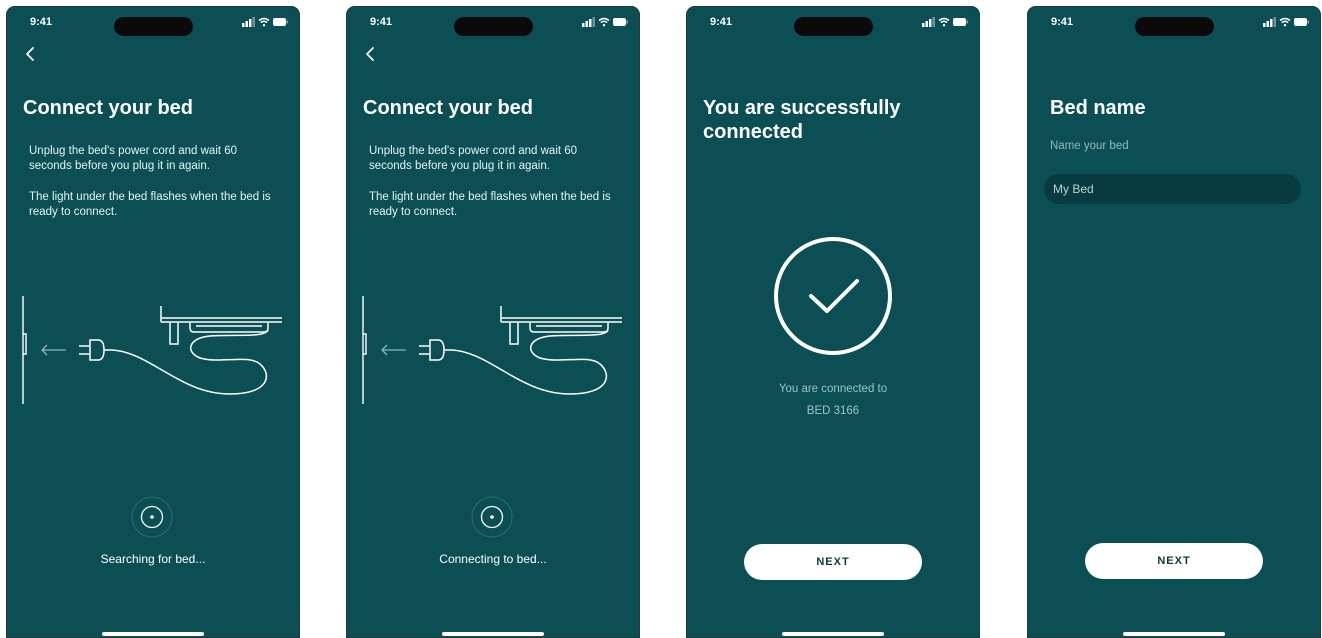 Image resolution: width=1322 pixels, height=638 pixels. Describe the element at coordinates (802, 120) in the screenshot. I see `page-title: You are successfully connected` at that location.